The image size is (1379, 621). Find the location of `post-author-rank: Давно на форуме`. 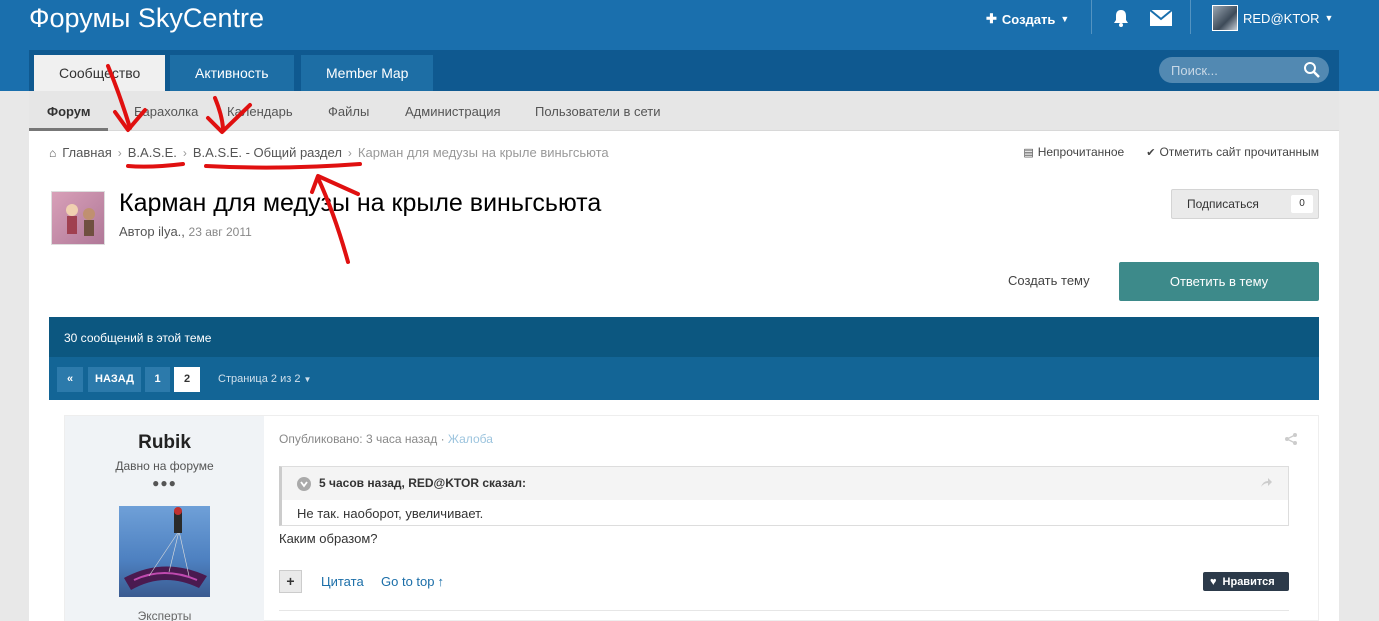

post-author-rank: Давно на форуме is located at coordinates (164, 466).